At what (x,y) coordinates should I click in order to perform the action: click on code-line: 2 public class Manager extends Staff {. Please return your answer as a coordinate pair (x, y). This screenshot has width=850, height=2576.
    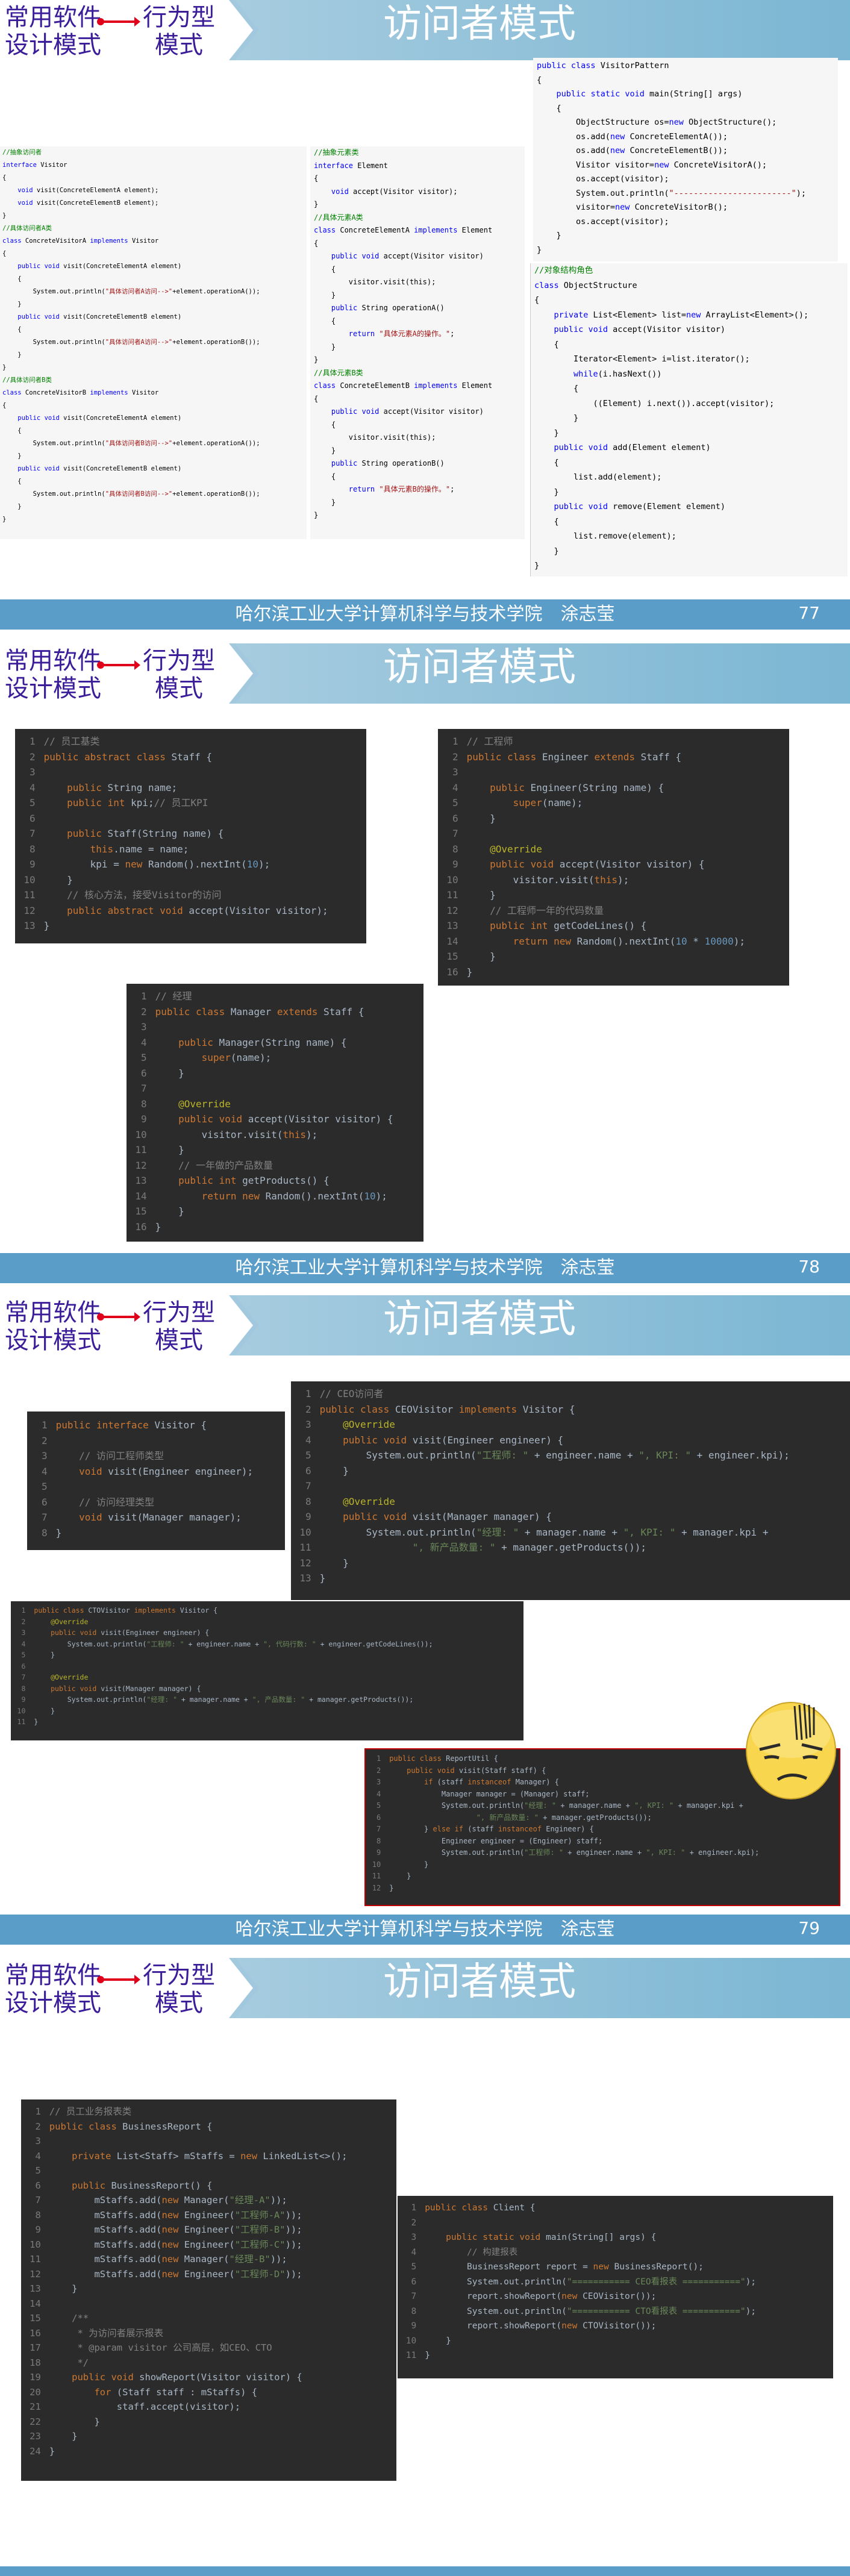
    Looking at the image, I should click on (252, 1012).